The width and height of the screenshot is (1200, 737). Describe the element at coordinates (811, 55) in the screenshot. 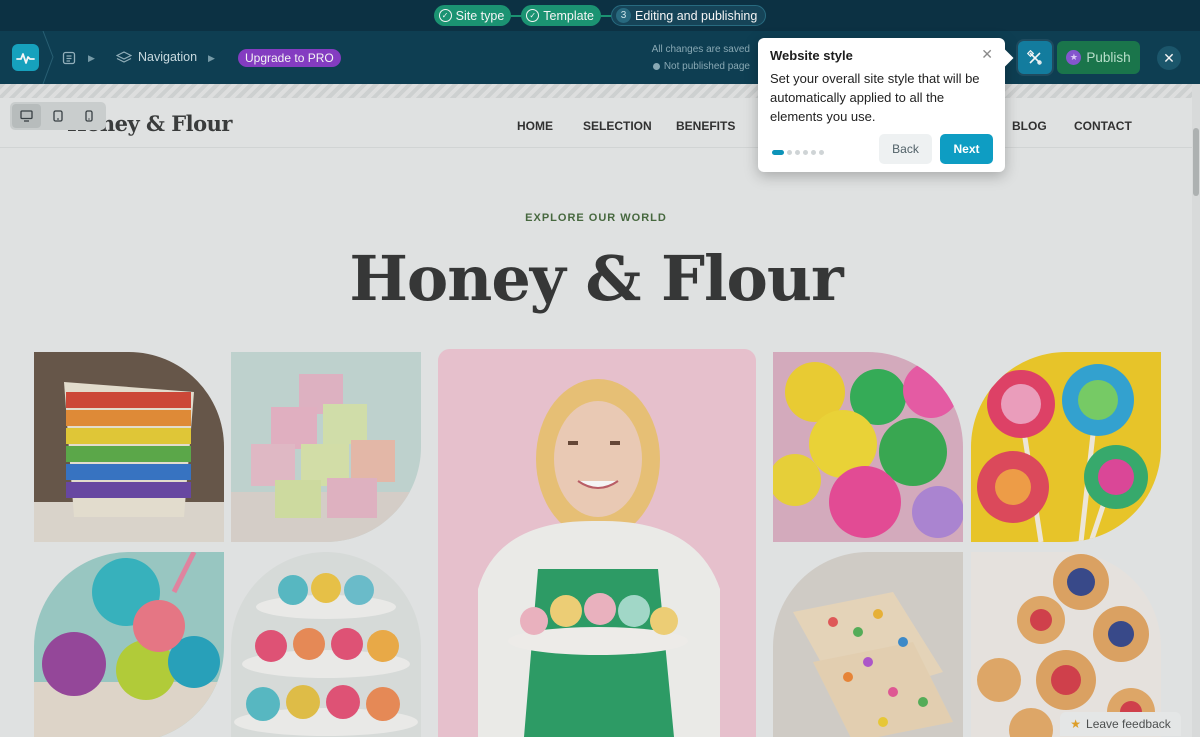

I see `popover-title: Website style` at that location.